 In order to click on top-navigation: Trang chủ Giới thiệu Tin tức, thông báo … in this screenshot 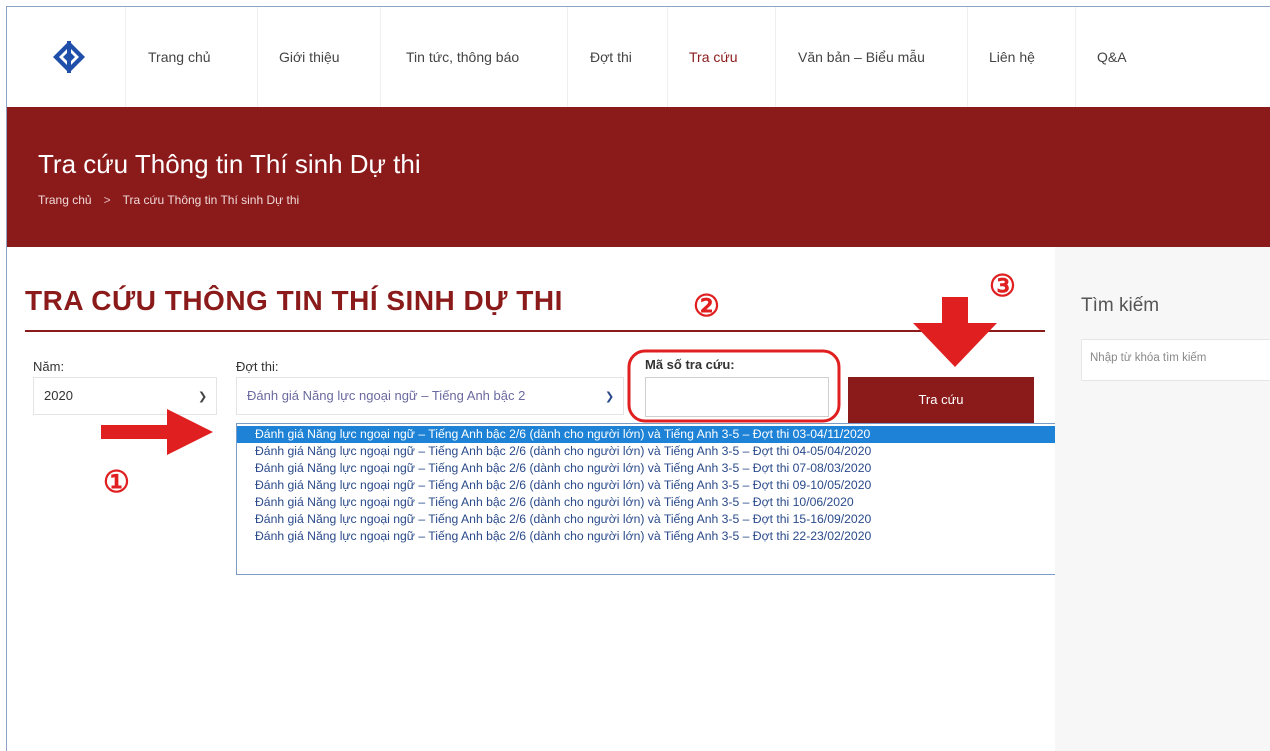, I will do `click(638, 57)`.